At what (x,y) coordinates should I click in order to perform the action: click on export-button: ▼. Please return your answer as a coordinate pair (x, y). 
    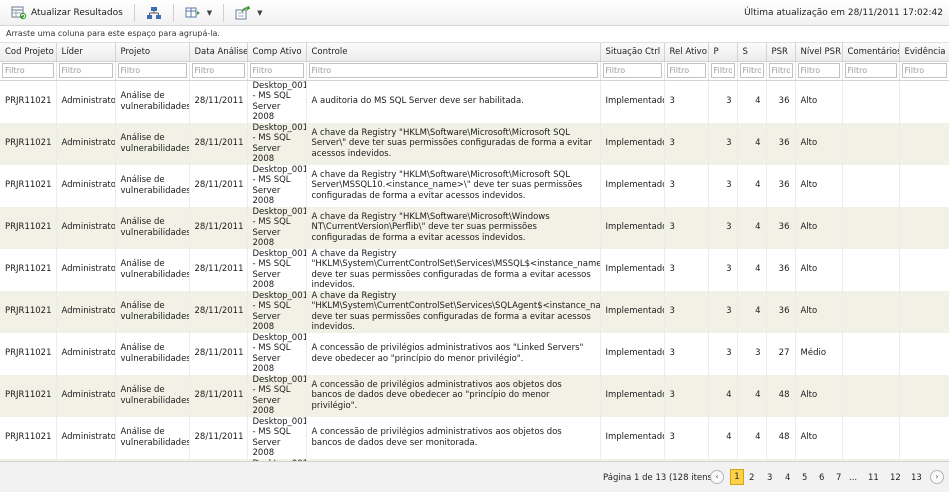
    Looking at the image, I should click on (248, 13).